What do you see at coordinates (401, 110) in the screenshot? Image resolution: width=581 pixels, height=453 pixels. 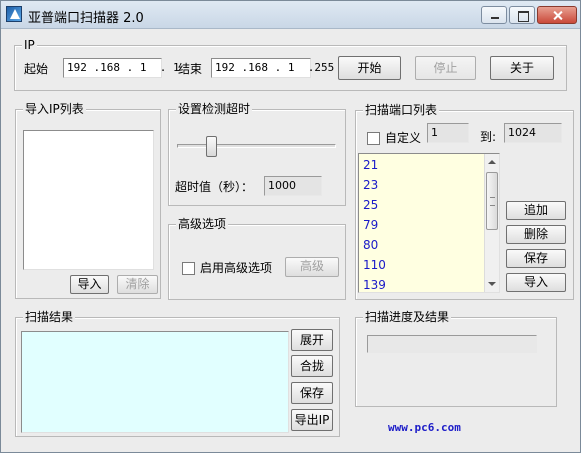 I see `ports-group-title: 扫描端口列表` at bounding box center [401, 110].